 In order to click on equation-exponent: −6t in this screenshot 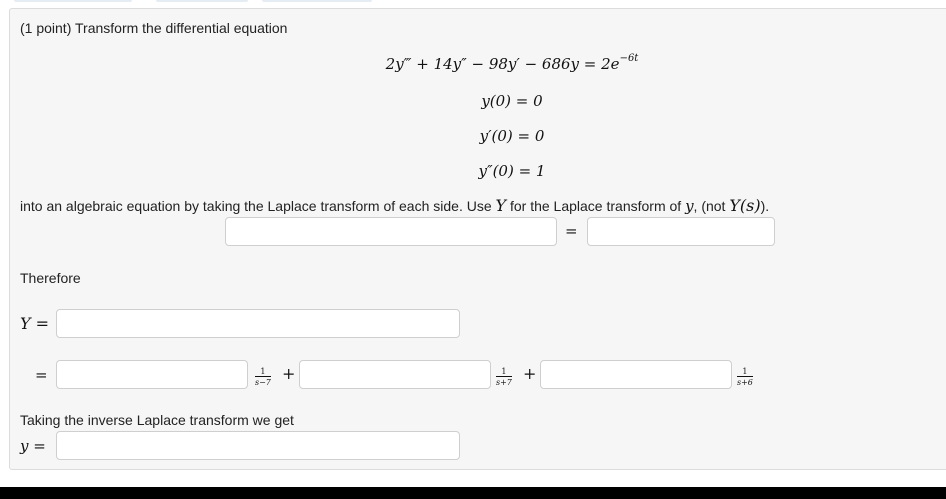, I will do `click(629, 58)`.